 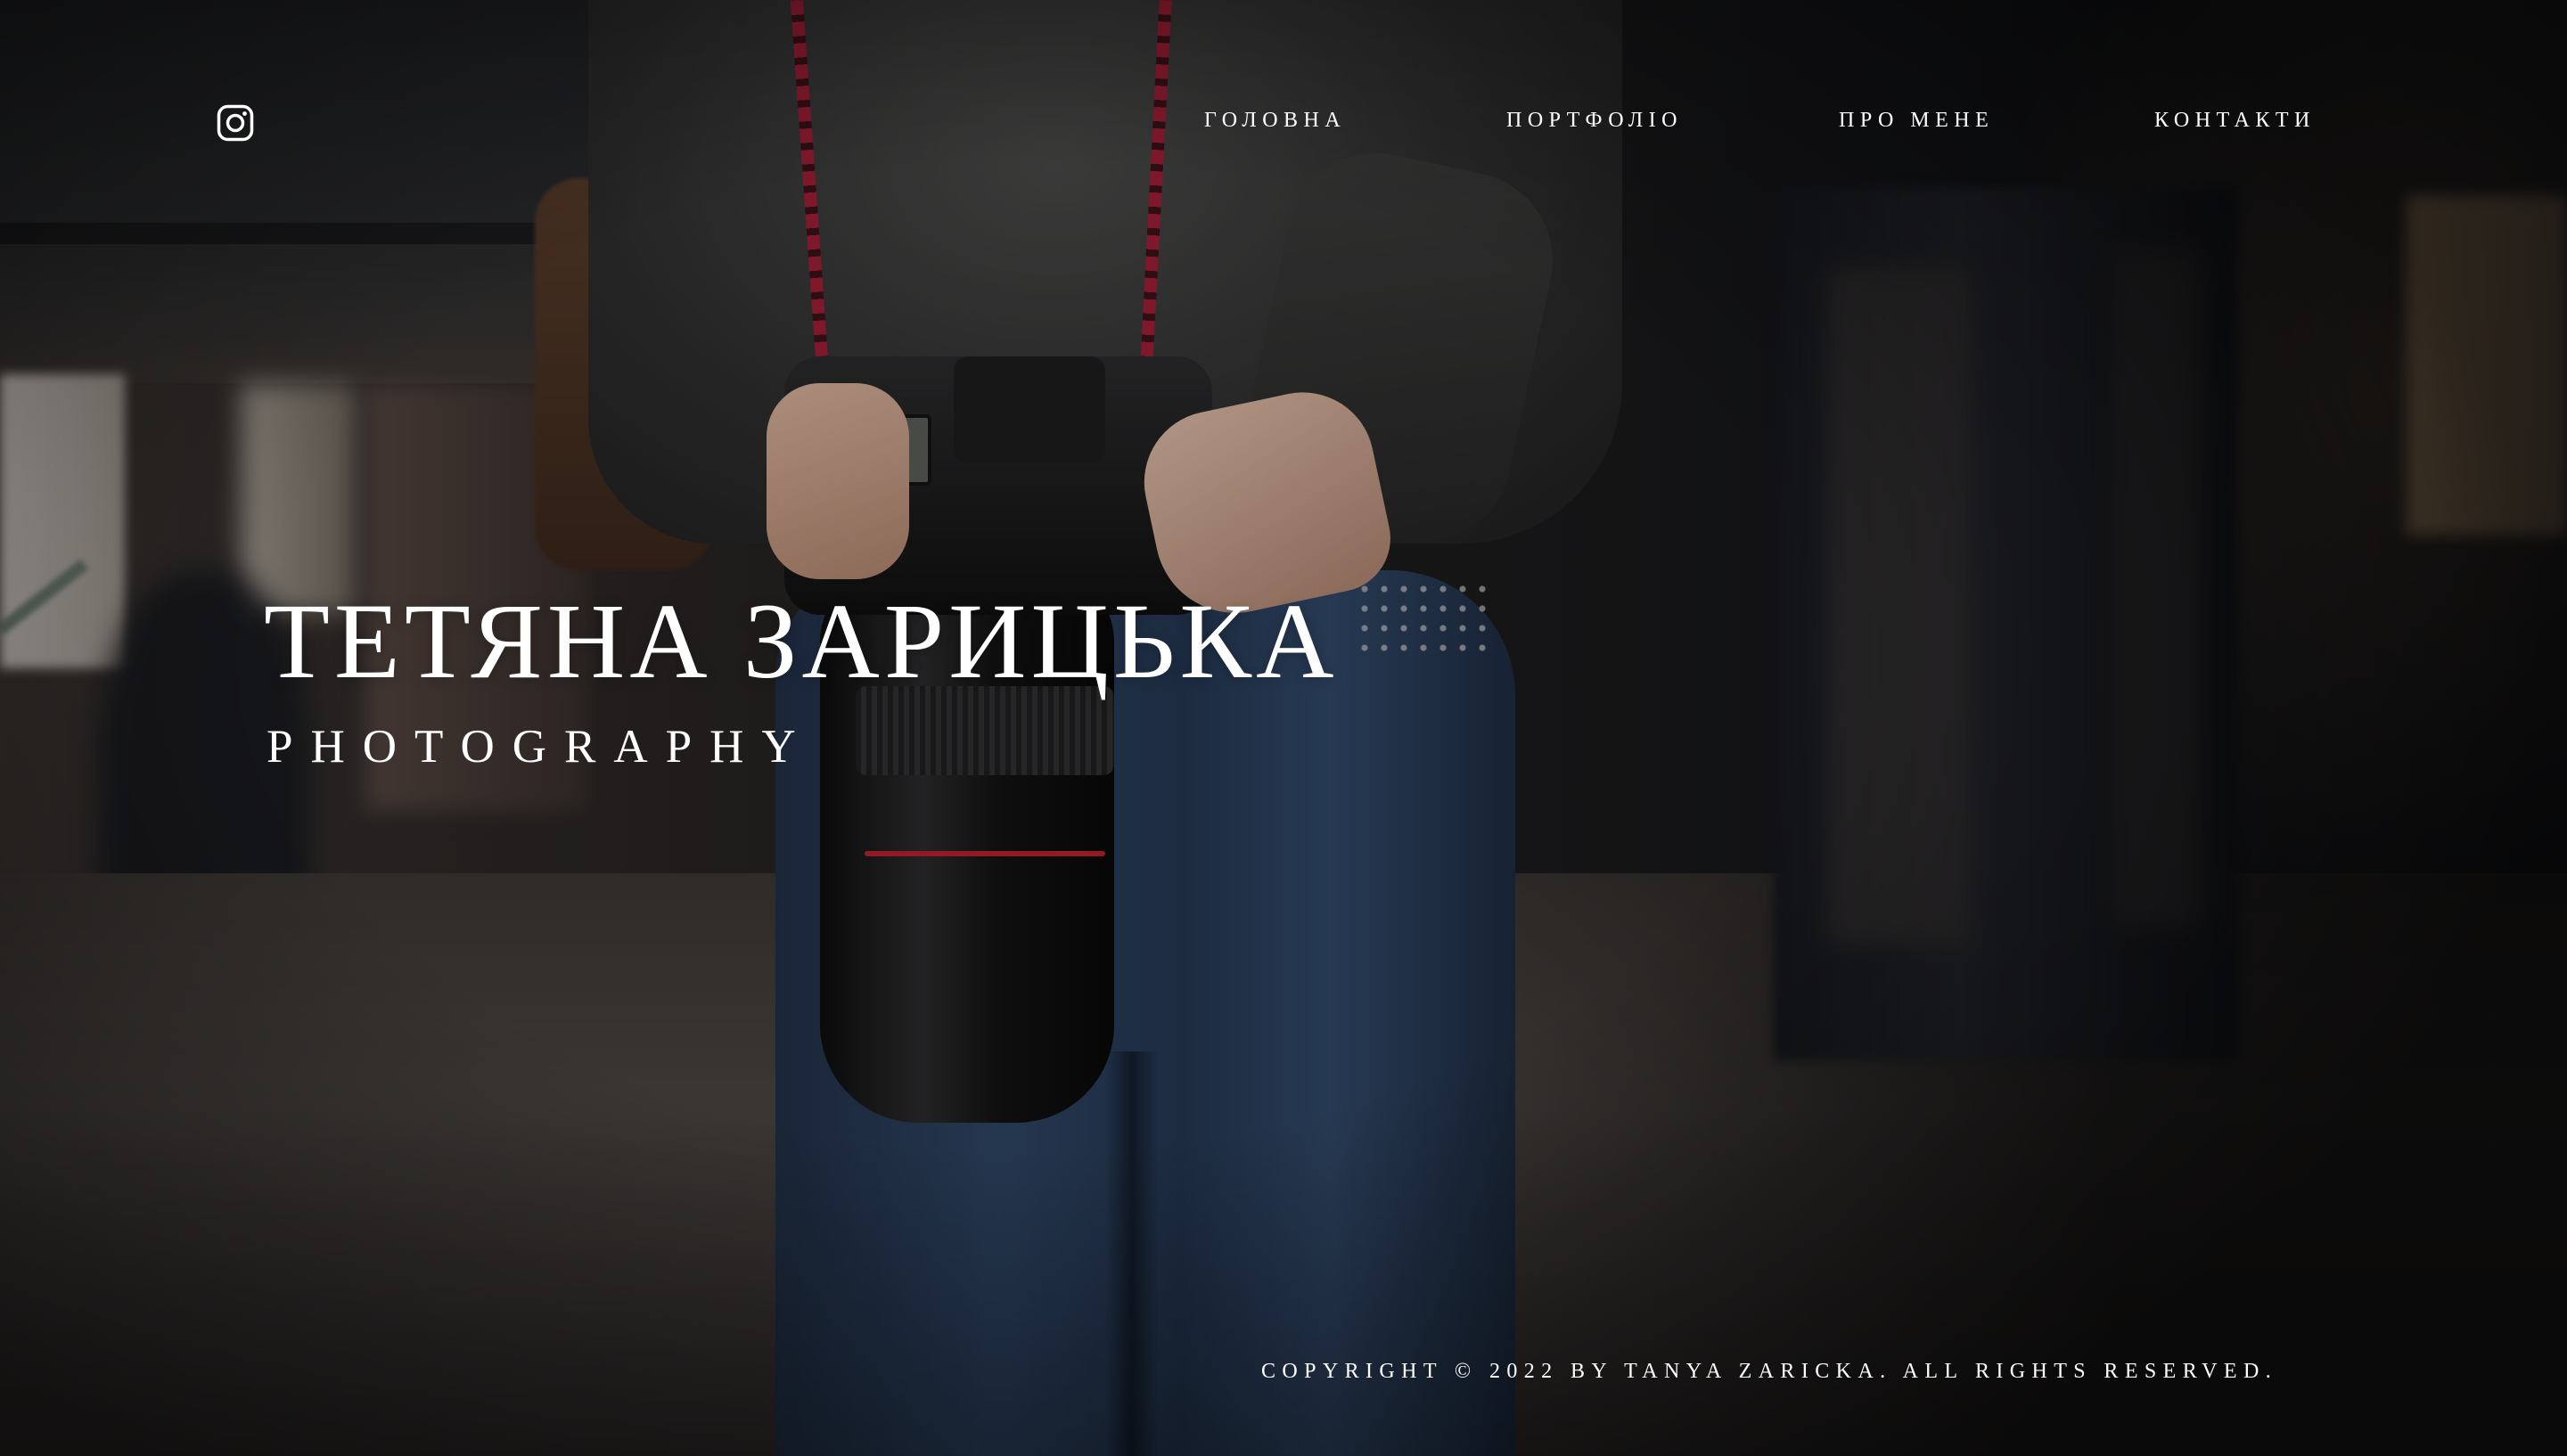 What do you see at coordinates (541, 747) in the screenshot?
I see `hero-subtitle: PHOTOGRAPHY` at bounding box center [541, 747].